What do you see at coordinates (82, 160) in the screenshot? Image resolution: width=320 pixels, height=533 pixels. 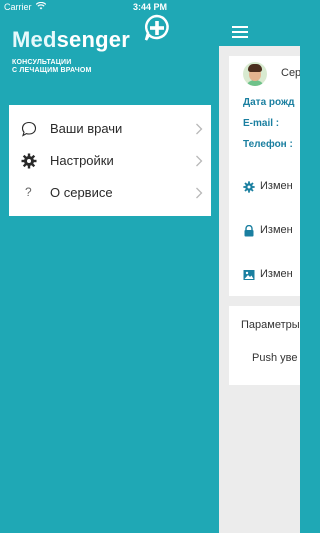 I see `menu-item-label: Настройки` at bounding box center [82, 160].